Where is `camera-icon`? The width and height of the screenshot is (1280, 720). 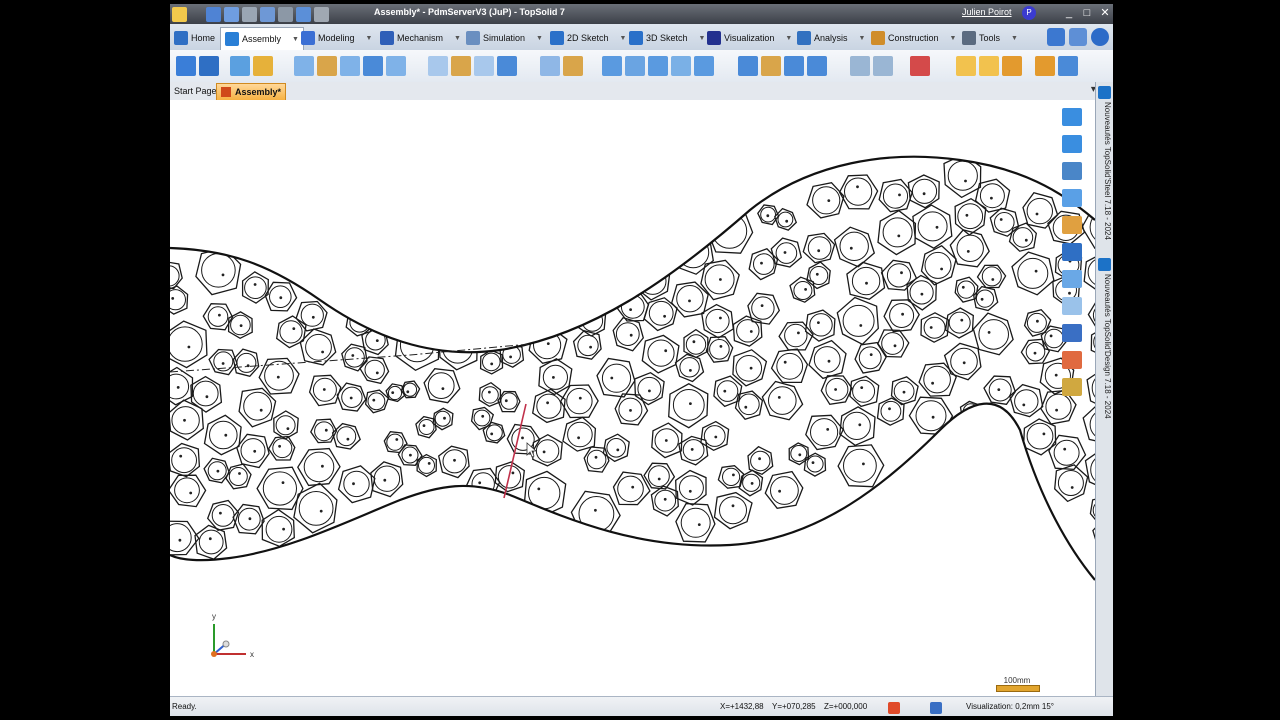 camera-icon is located at coordinates (1072, 171).